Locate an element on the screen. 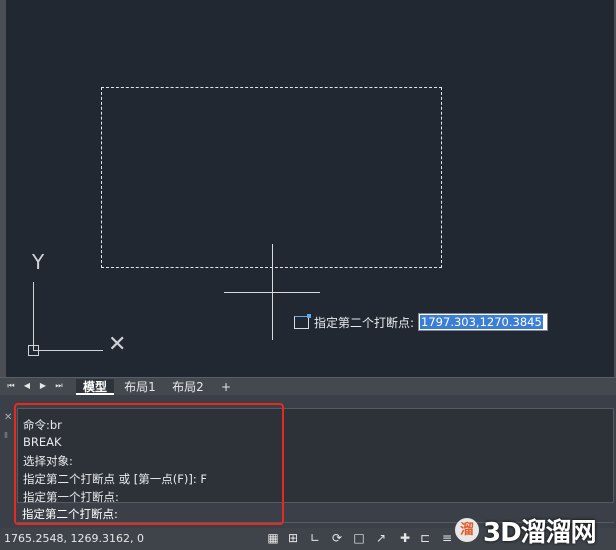  cursor-coordinates: 1765.2548, 1269.3162, 0 is located at coordinates (74, 538).